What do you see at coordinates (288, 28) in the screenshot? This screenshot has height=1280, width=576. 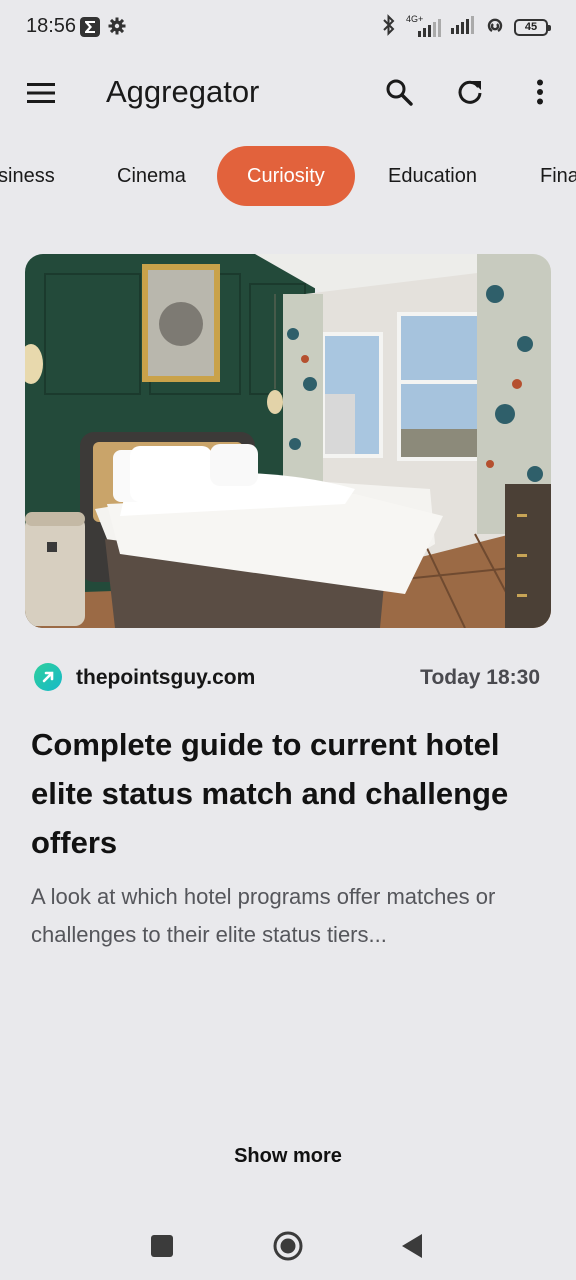 I see `status-bar: 18:56 4G+ 45` at bounding box center [288, 28].